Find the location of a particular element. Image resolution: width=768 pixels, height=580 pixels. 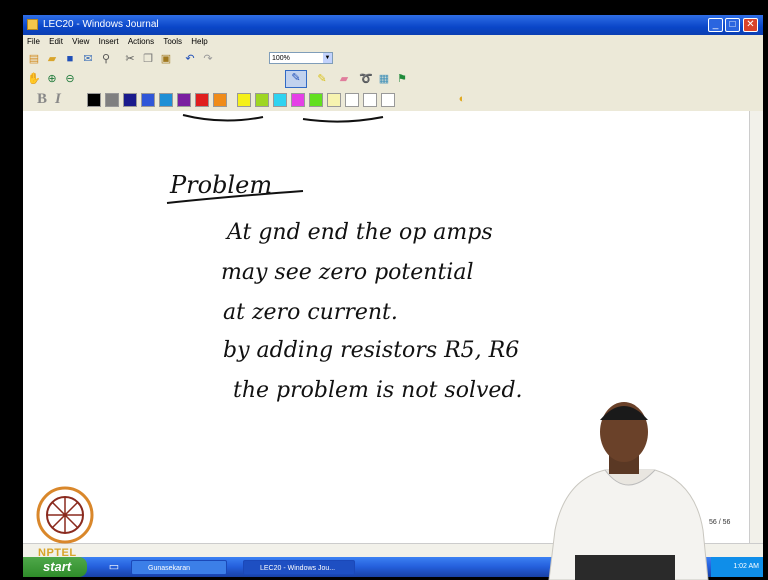

zoom-select: 100% ▼ is located at coordinates (301, 58).